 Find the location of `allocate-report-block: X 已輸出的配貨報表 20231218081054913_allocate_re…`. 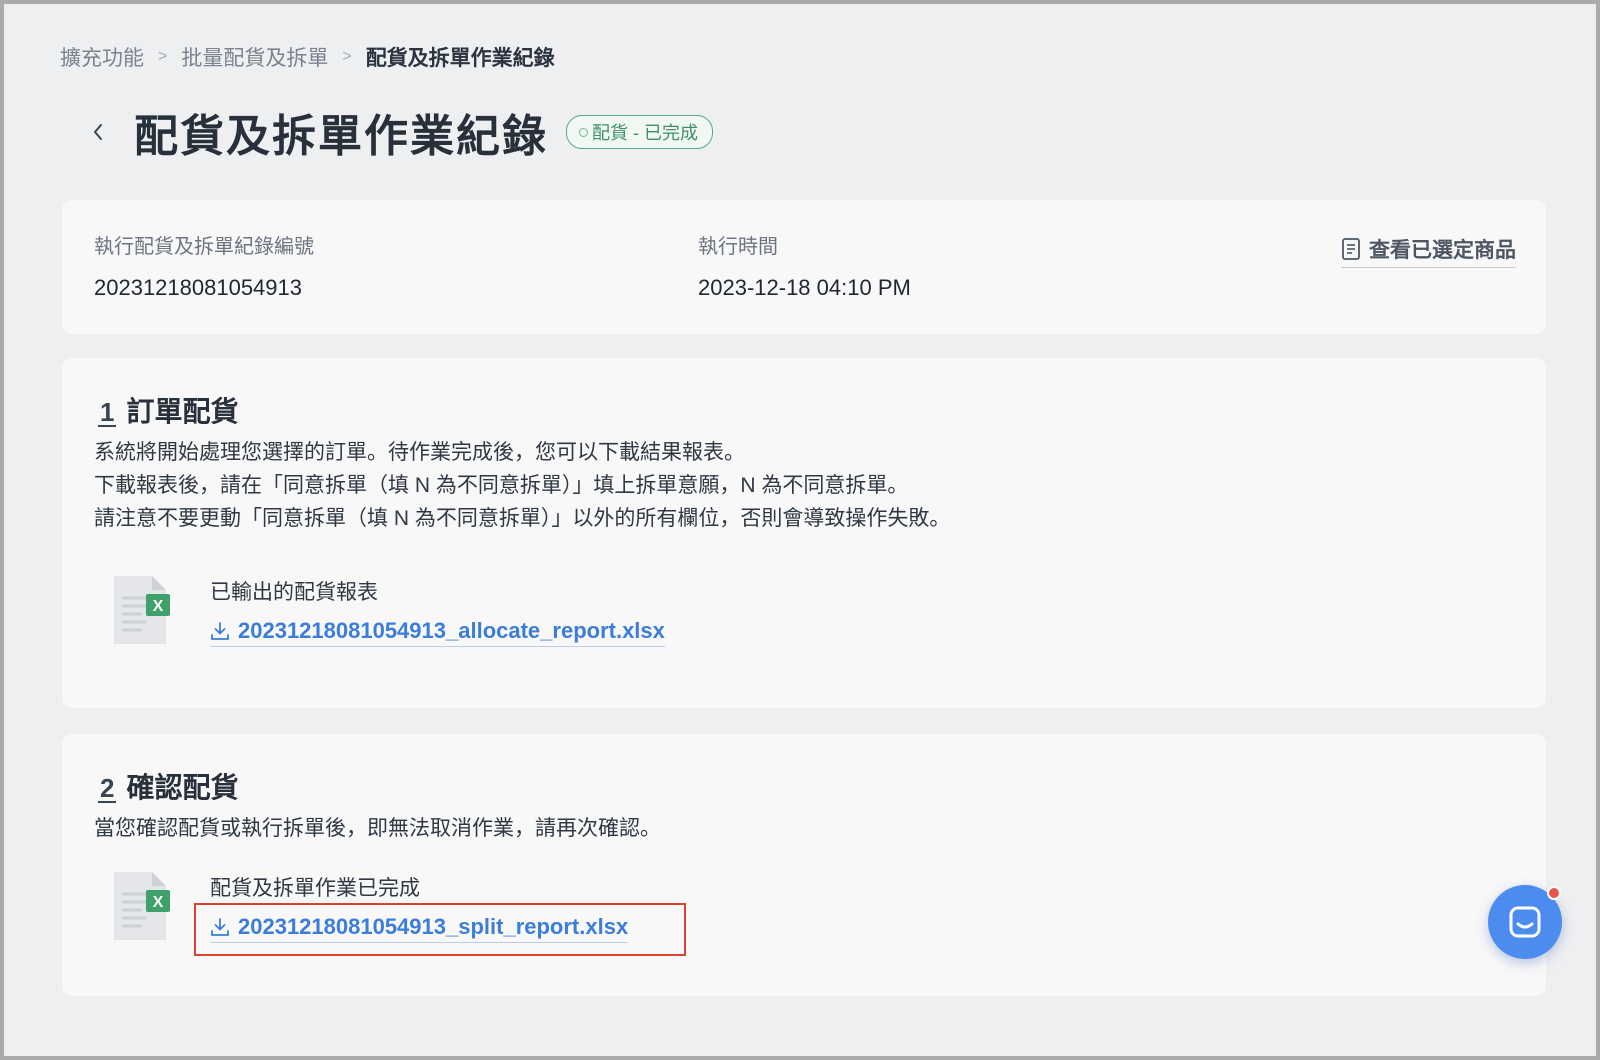

allocate-report-block: X 已輸出的配貨報表 20231218081054913_allocate_re… is located at coordinates (388, 610).